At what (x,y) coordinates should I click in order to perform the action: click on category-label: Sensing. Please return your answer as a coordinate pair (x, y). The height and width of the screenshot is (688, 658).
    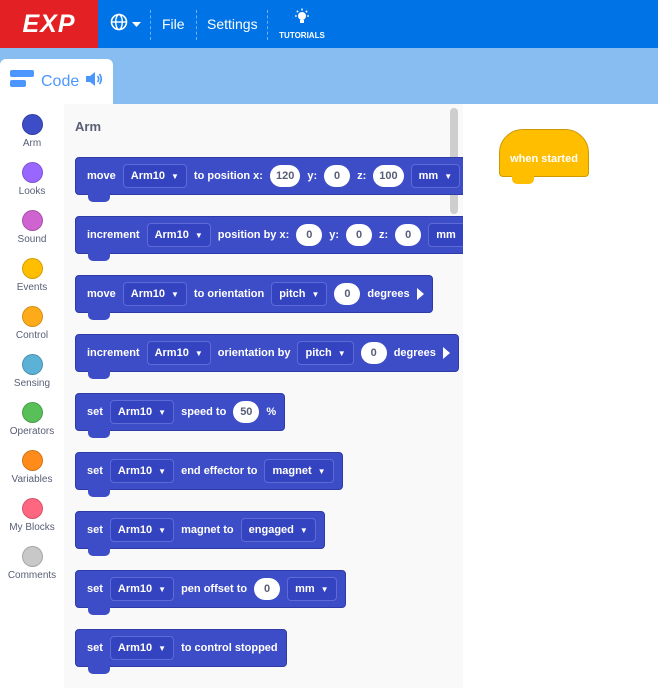
    Looking at the image, I should click on (32, 383).